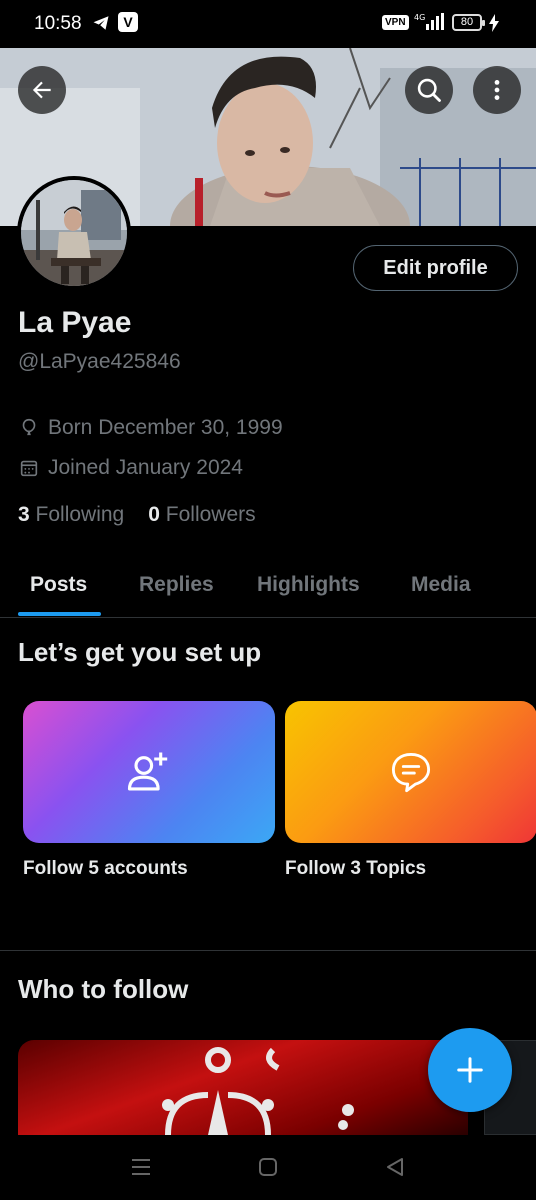 This screenshot has width=536, height=1200. What do you see at coordinates (441, 589) in the screenshot?
I see `tab-media: Media` at bounding box center [441, 589].